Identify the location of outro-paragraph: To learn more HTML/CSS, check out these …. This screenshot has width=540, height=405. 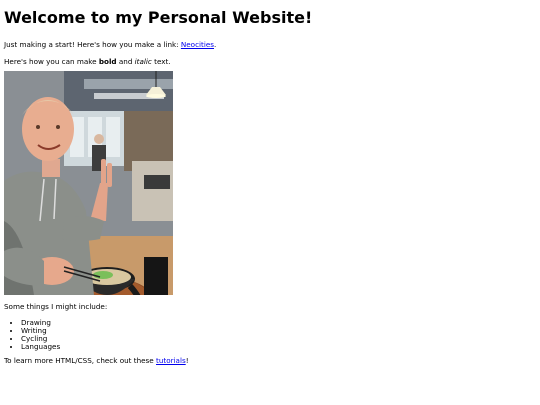
(270, 361).